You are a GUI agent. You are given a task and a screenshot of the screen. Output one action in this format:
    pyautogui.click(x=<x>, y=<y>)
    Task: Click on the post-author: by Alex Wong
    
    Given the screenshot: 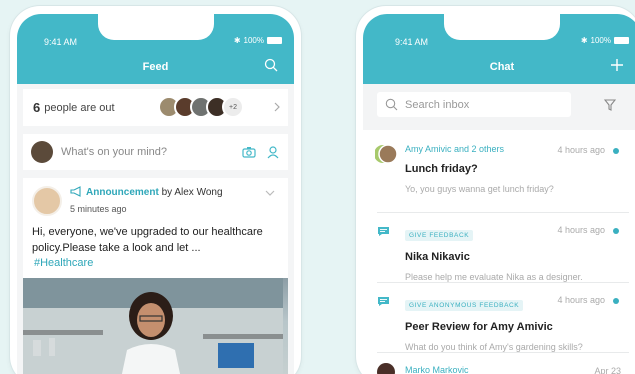 What is the action you would take?
    pyautogui.click(x=192, y=192)
    